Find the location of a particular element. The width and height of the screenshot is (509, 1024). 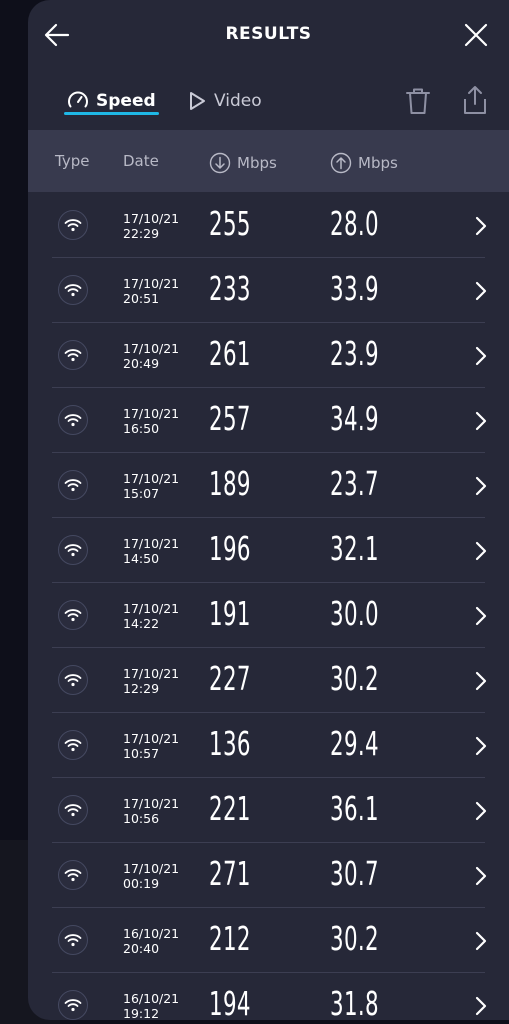

row-download-value: 233 is located at coordinates (230, 288).